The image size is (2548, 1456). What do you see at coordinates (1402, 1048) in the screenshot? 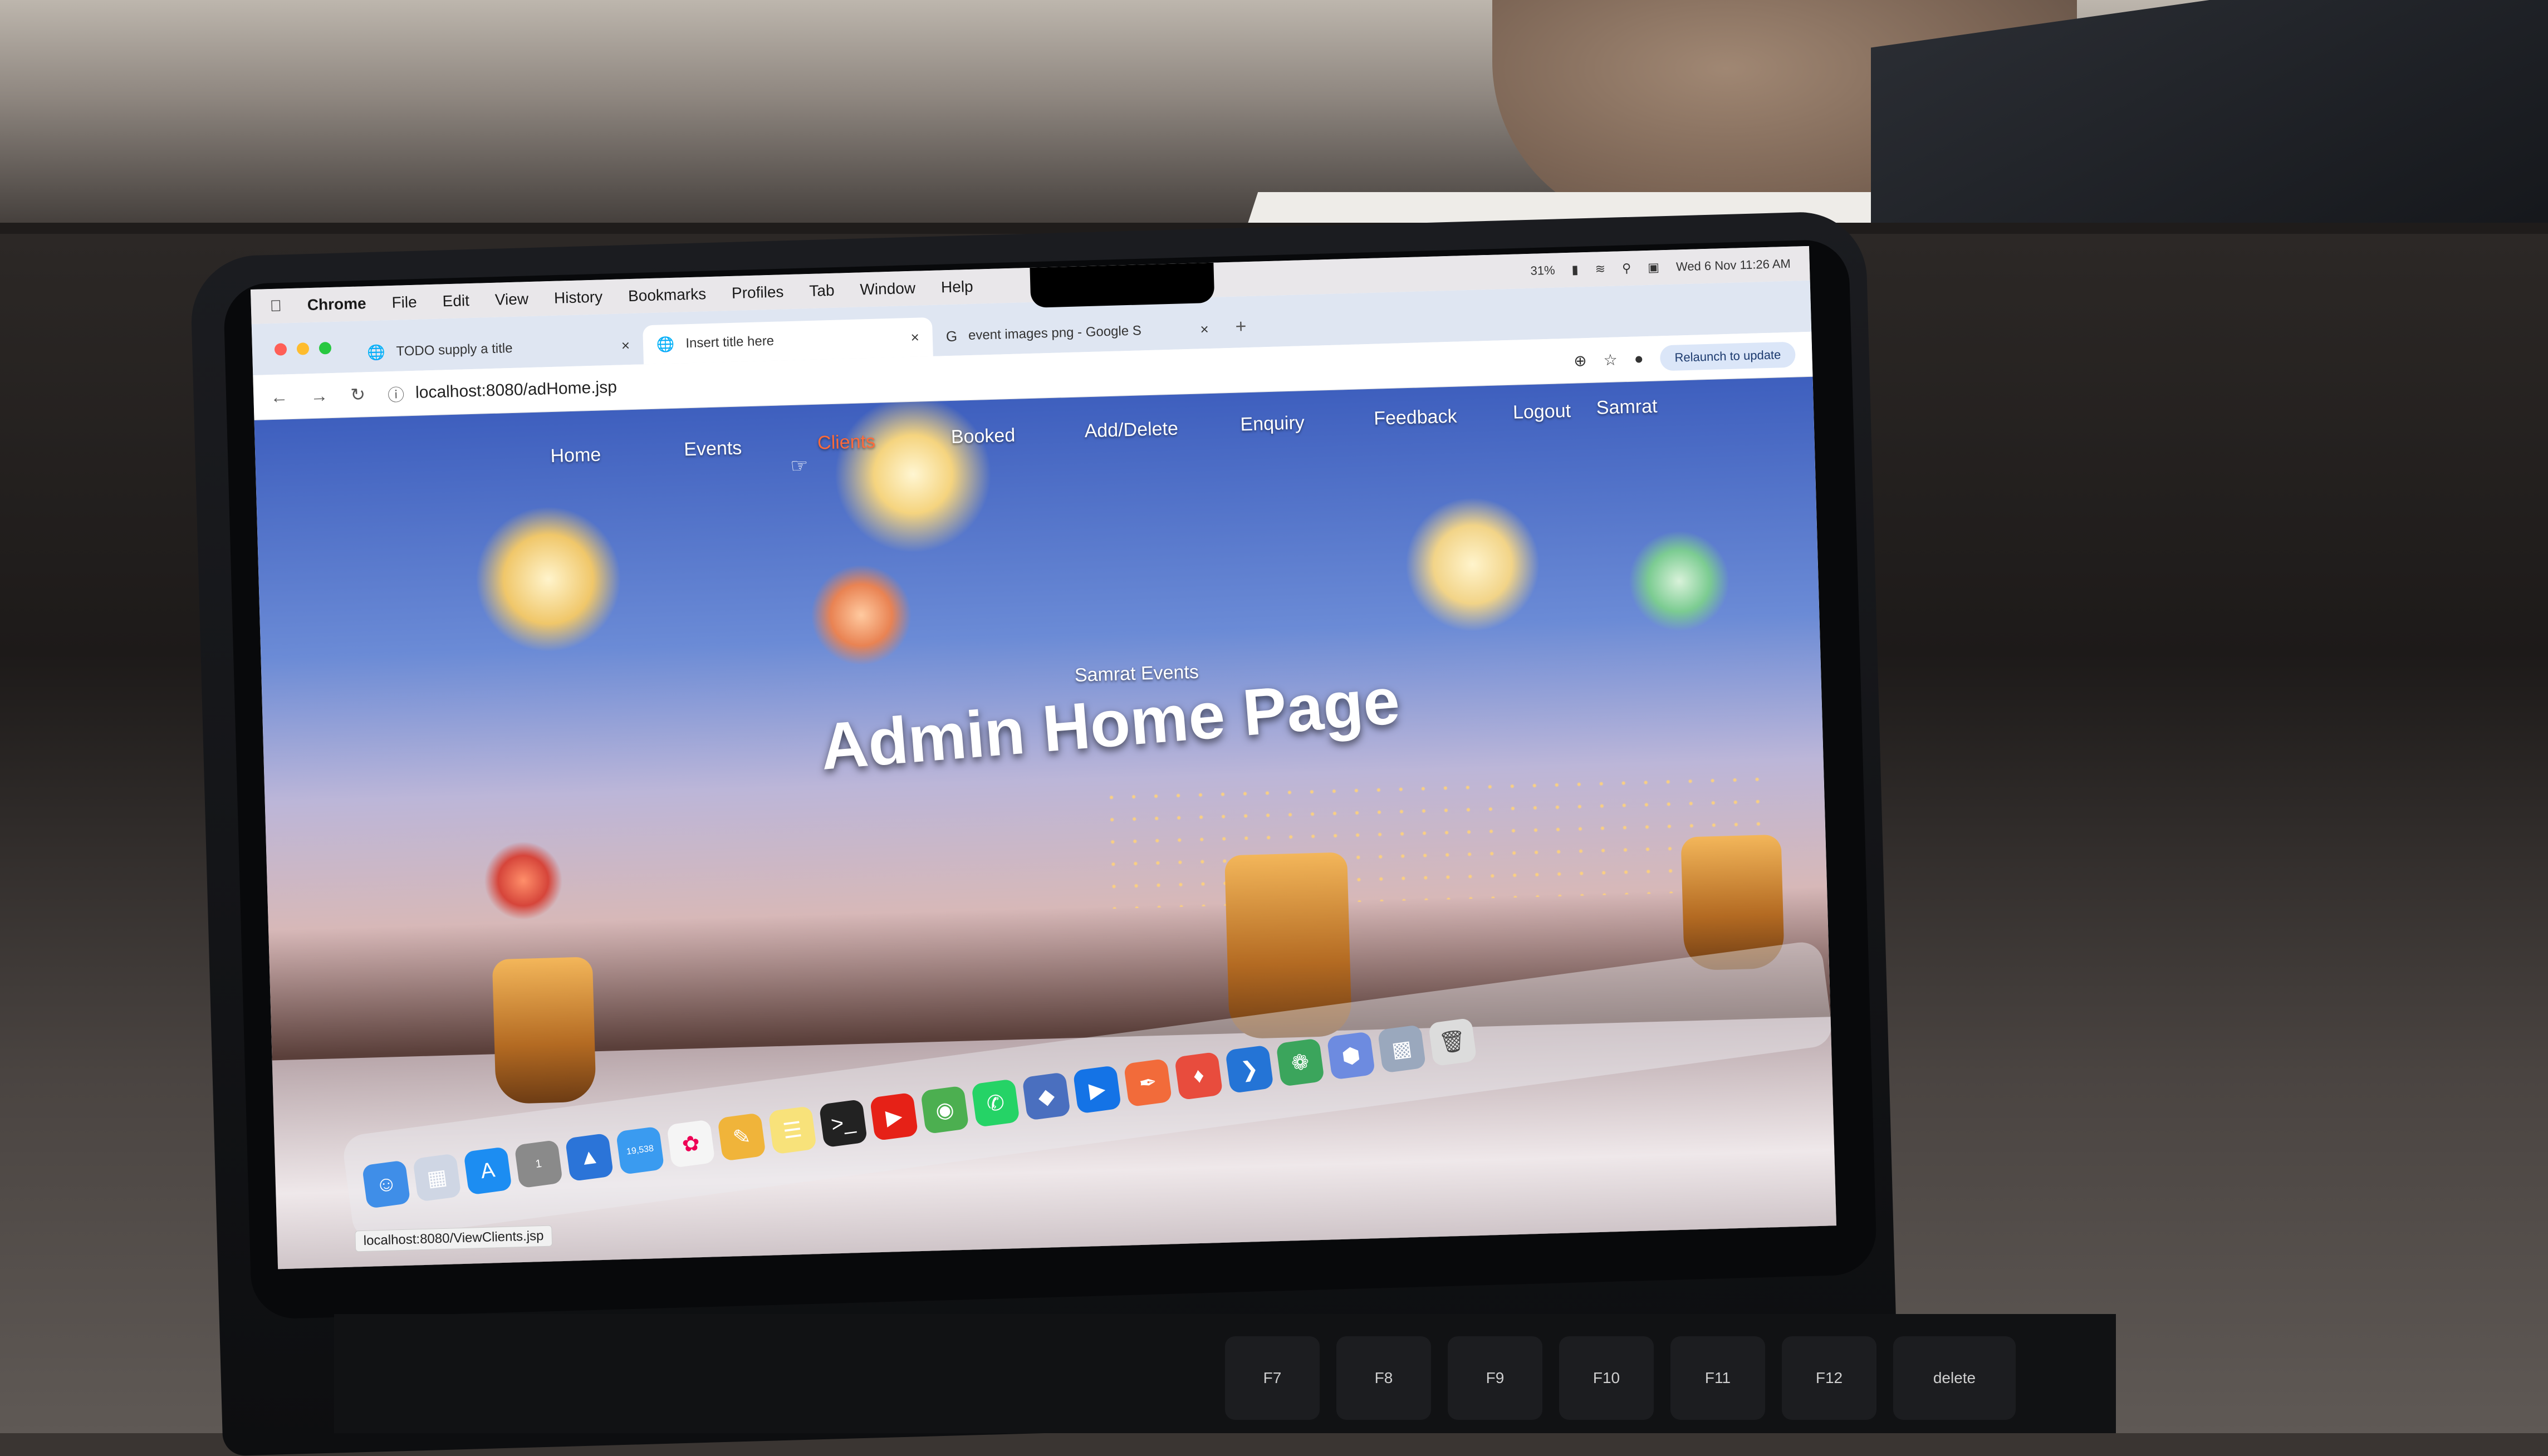
I see `window-thumbnail-icon: ▩` at bounding box center [1402, 1048].